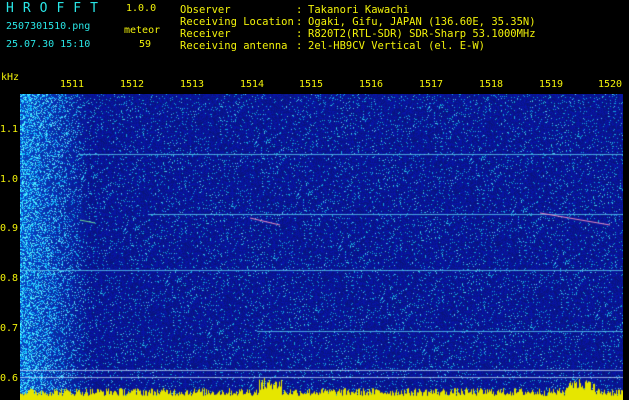 The image size is (629, 400). What do you see at coordinates (145, 44) in the screenshot?
I see `meteor-count-value: 59` at bounding box center [145, 44].